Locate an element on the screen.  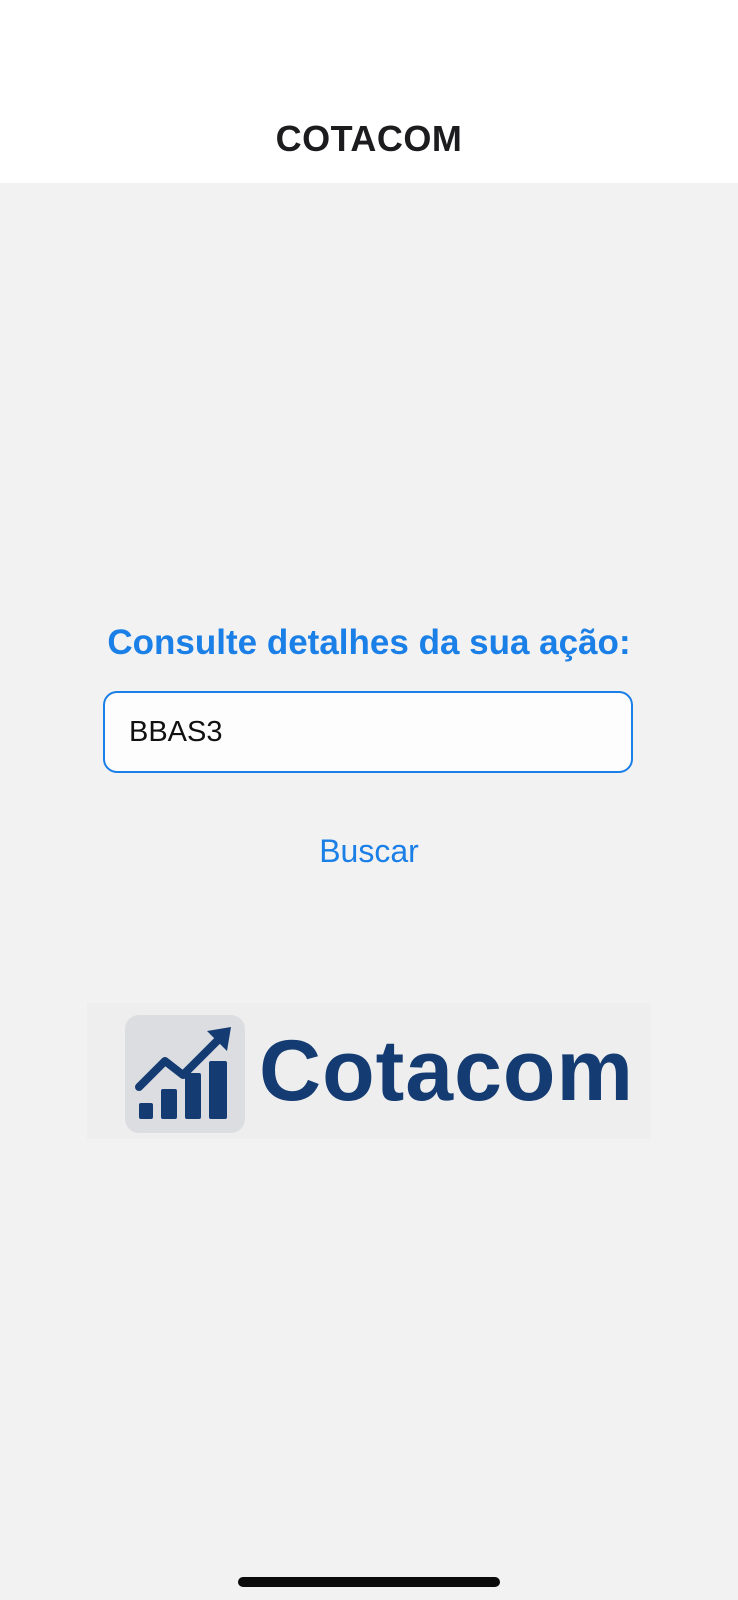
growth-chart-icon is located at coordinates (185, 1074).